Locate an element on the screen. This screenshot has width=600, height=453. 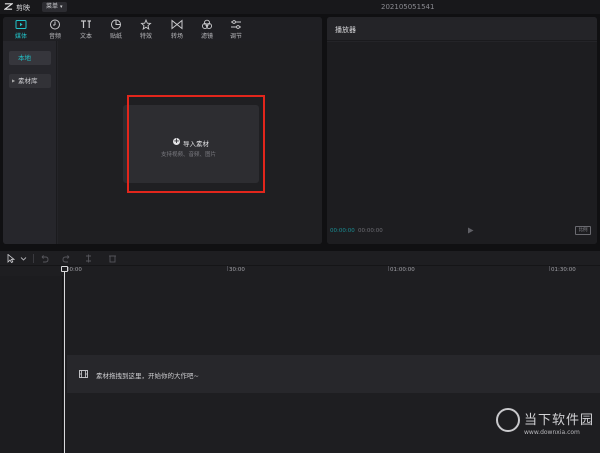
main-track-drop-zone: 素材拖拽到这里，开始你的大作吧~ is located at coordinates (333, 374).